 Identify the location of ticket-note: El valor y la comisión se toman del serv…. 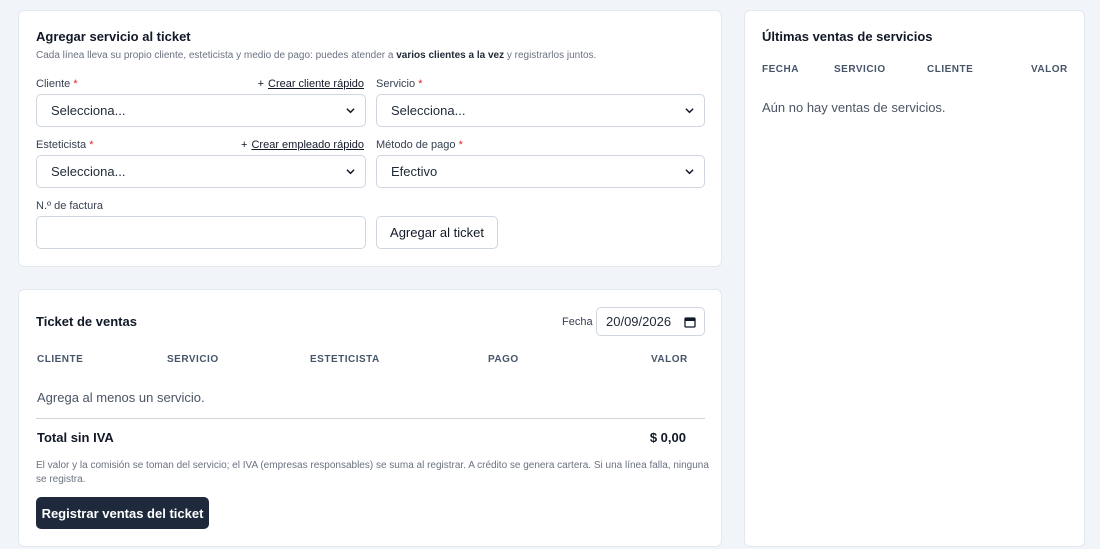
(372, 472).